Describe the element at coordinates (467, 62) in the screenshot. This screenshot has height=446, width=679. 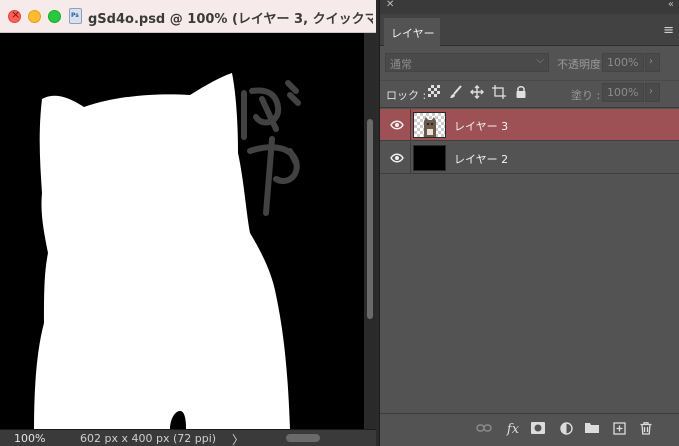
I see `blend-mode-select: 通常 ⌵` at that location.